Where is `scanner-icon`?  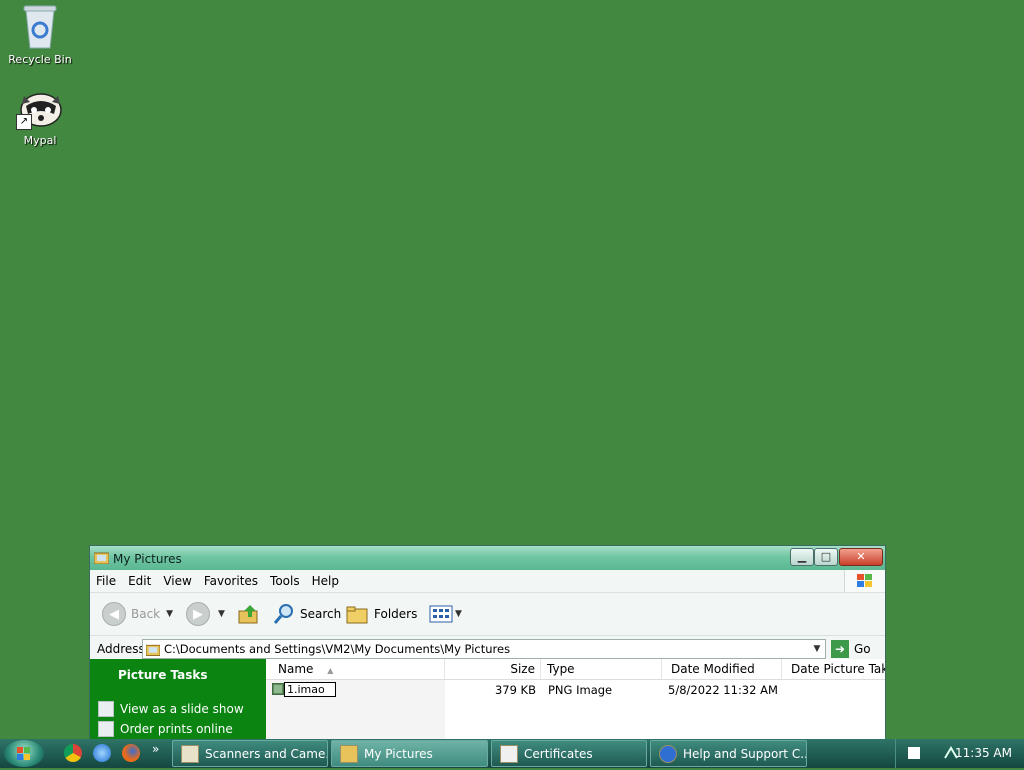
scanner-icon is located at coordinates (190, 753).